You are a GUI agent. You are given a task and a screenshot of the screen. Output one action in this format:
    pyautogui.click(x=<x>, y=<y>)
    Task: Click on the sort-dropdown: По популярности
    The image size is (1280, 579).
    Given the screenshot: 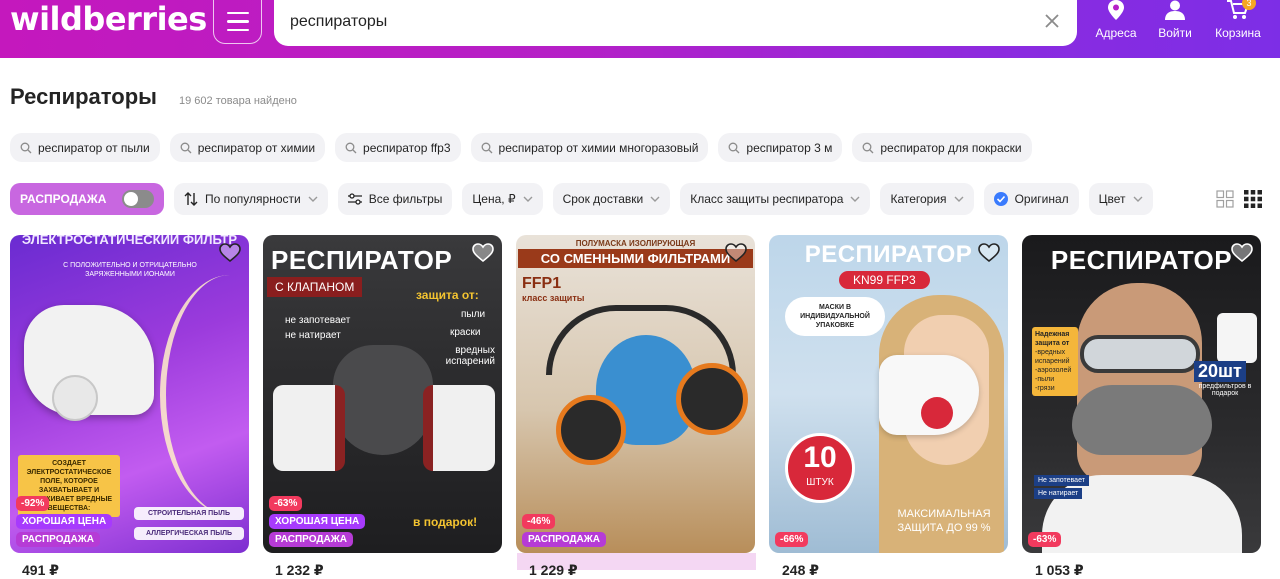 What is the action you would take?
    pyautogui.click(x=251, y=199)
    